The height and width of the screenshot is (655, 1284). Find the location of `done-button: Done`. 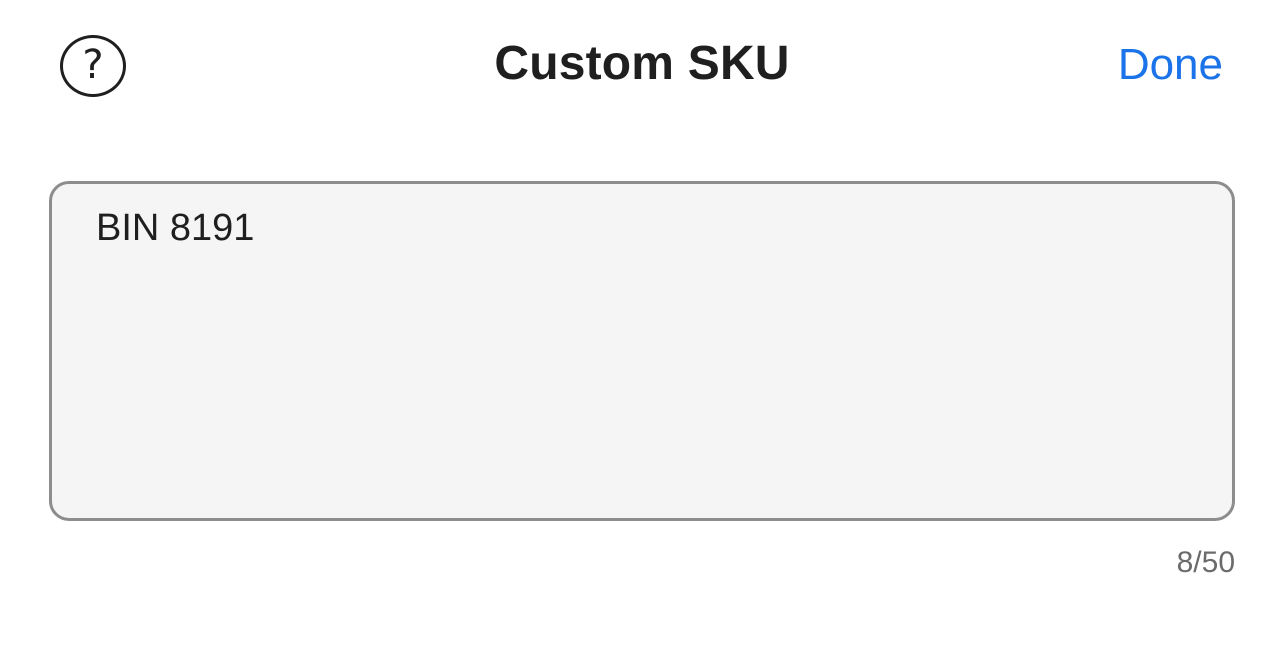

done-button: Done is located at coordinates (1170, 65).